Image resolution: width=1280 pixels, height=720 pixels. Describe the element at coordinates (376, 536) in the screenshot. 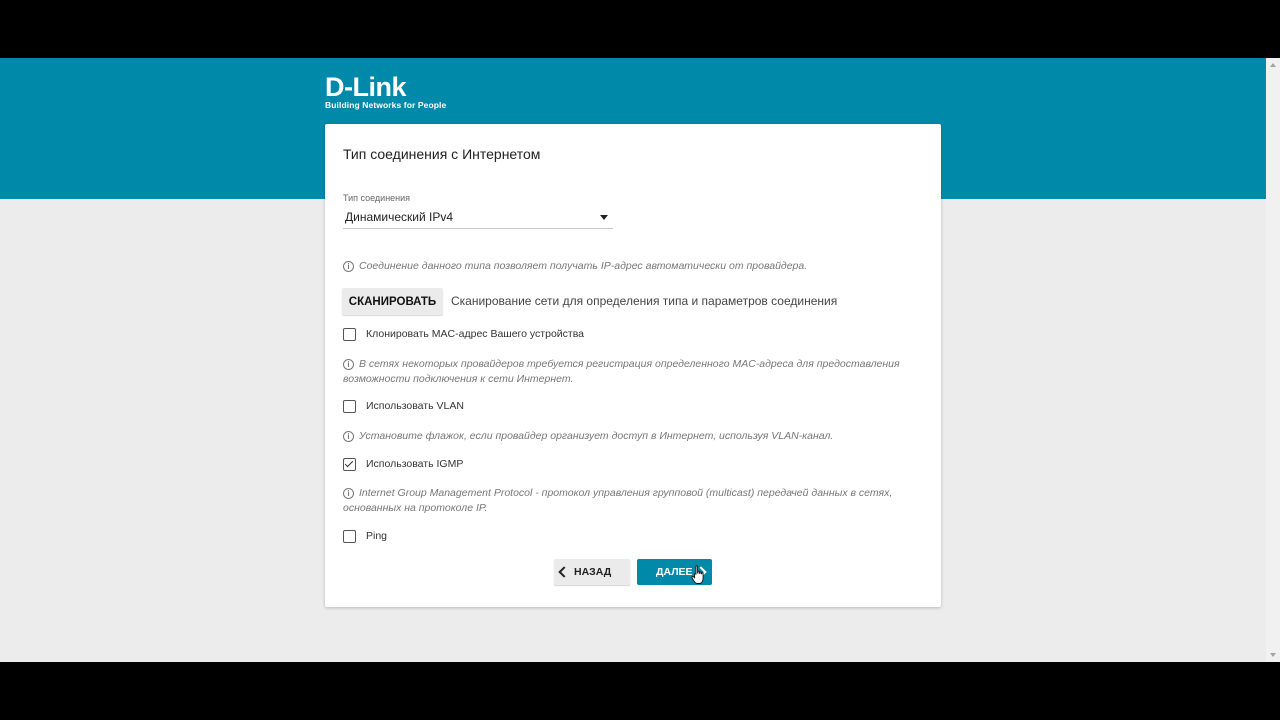

I see `ping-label: Ping` at that location.